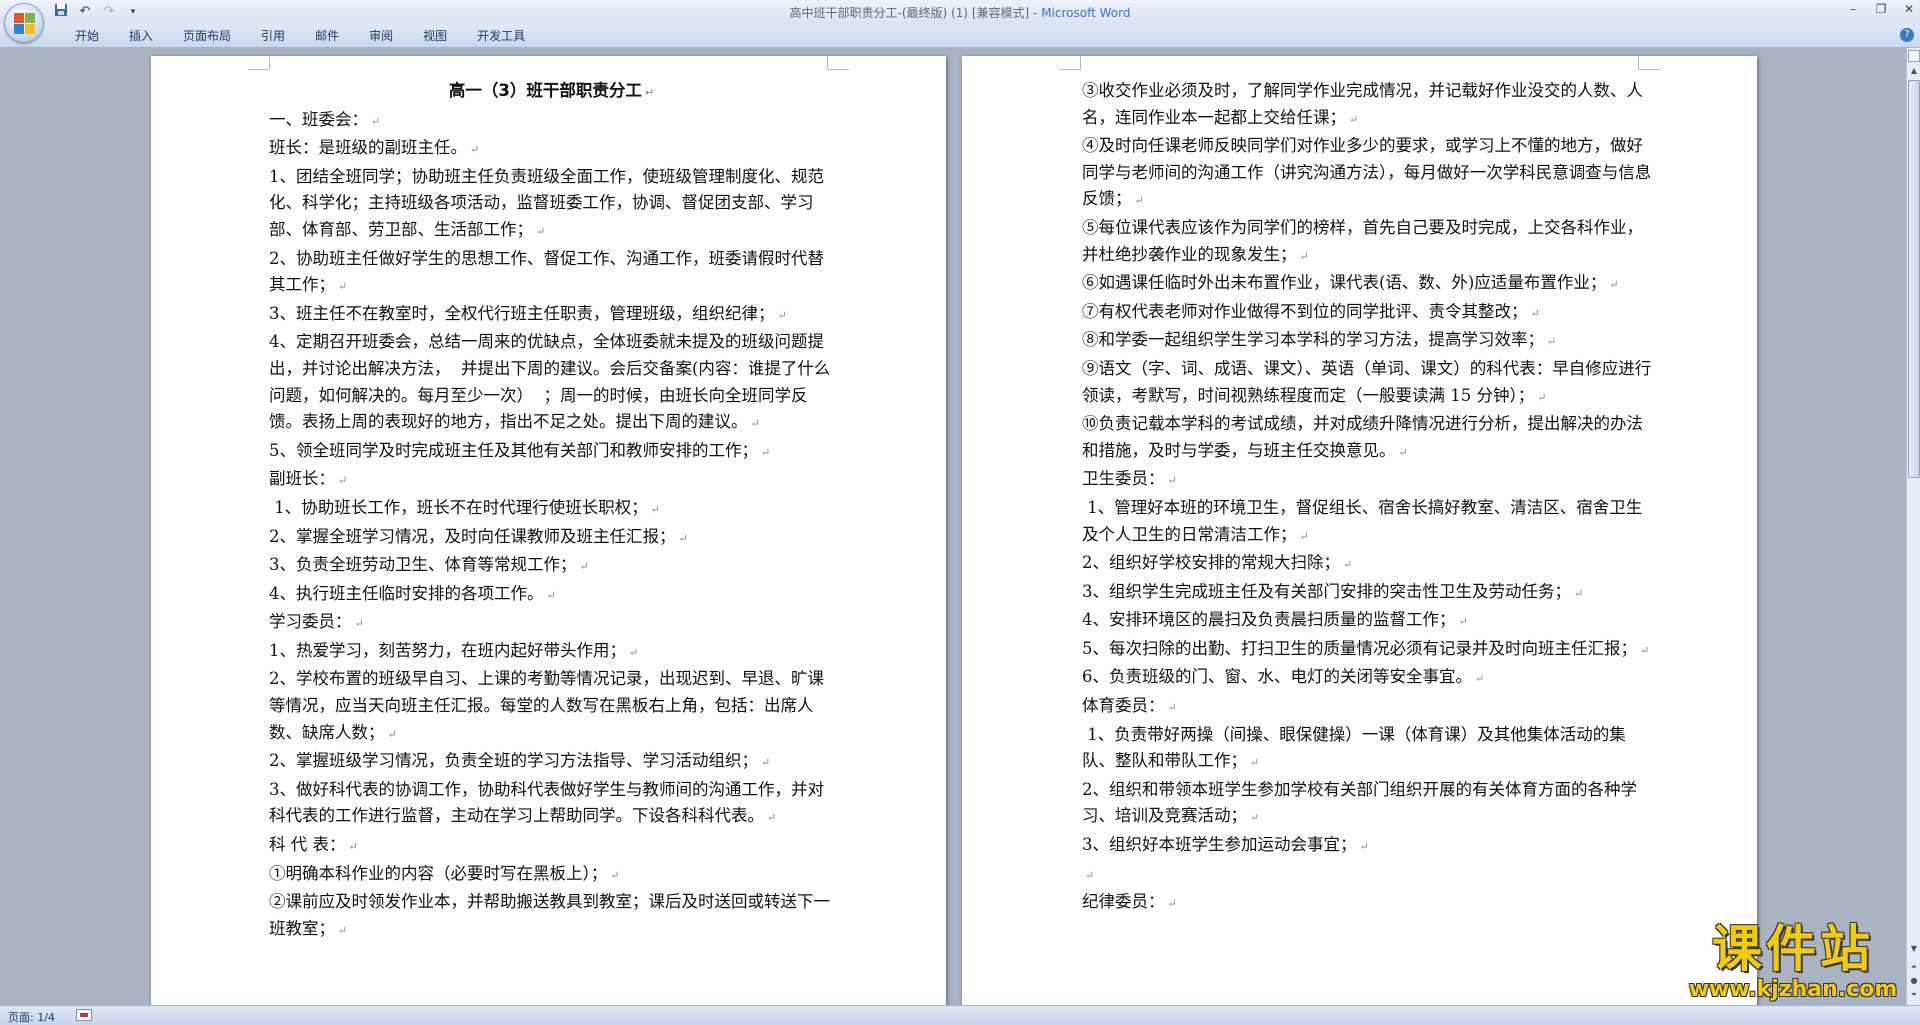 The width and height of the screenshot is (1920, 1025). I want to click on tab-home: 开始, so click(87, 36).